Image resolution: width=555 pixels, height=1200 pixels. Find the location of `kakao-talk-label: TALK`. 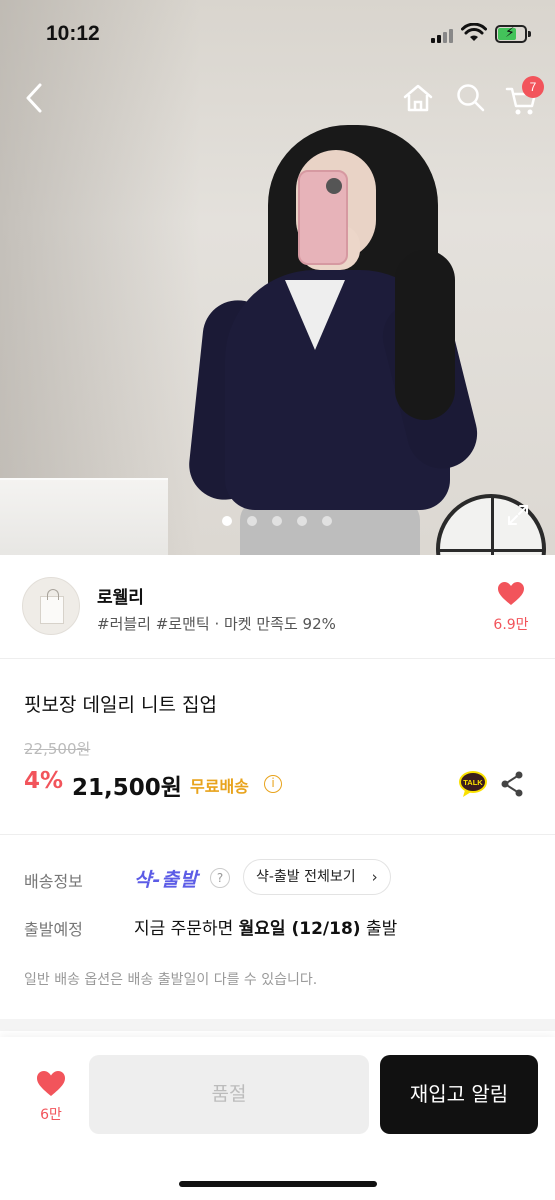

kakao-talk-label: TALK is located at coordinates (473, 782).